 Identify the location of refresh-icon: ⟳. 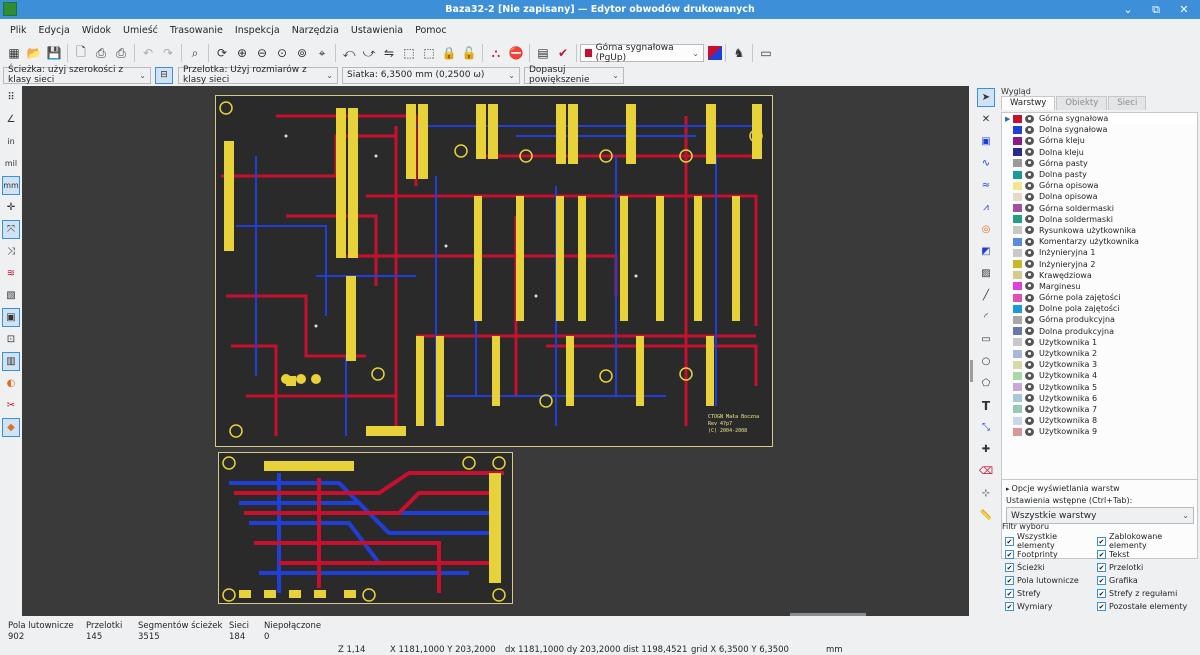
(222, 53).